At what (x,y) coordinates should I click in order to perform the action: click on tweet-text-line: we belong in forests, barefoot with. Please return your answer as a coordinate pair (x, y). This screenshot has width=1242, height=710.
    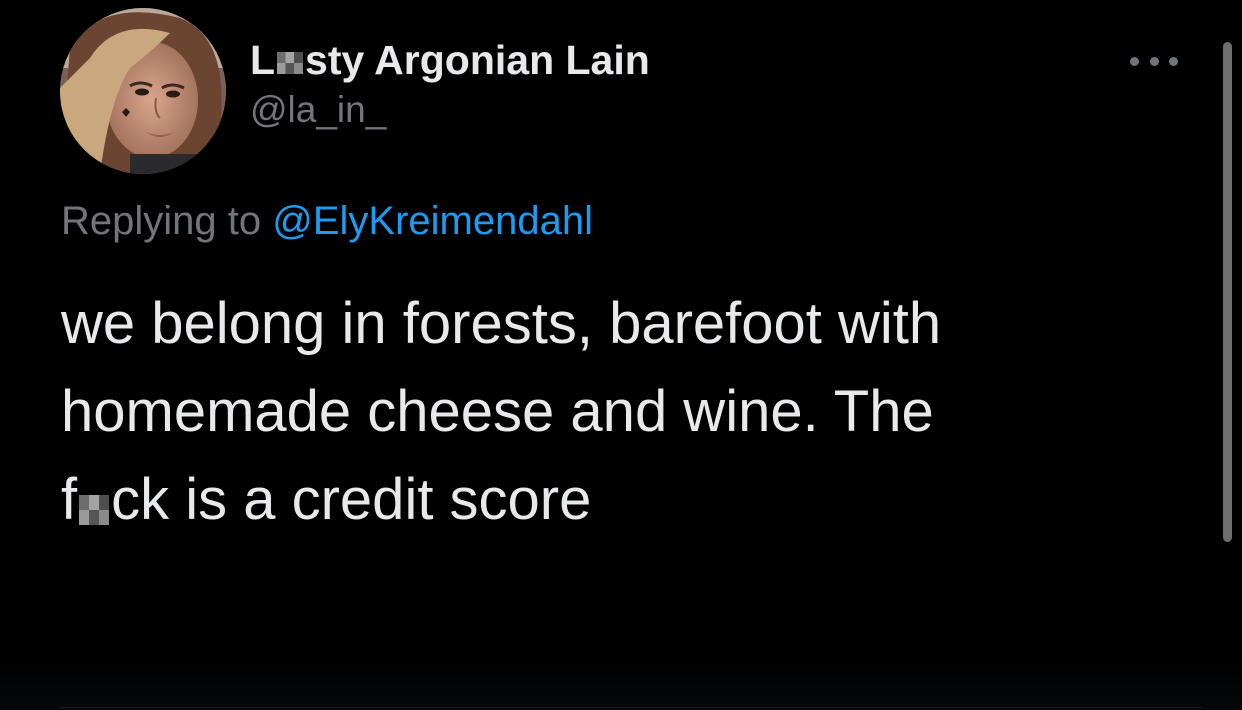
    Looking at the image, I should click on (501, 323).